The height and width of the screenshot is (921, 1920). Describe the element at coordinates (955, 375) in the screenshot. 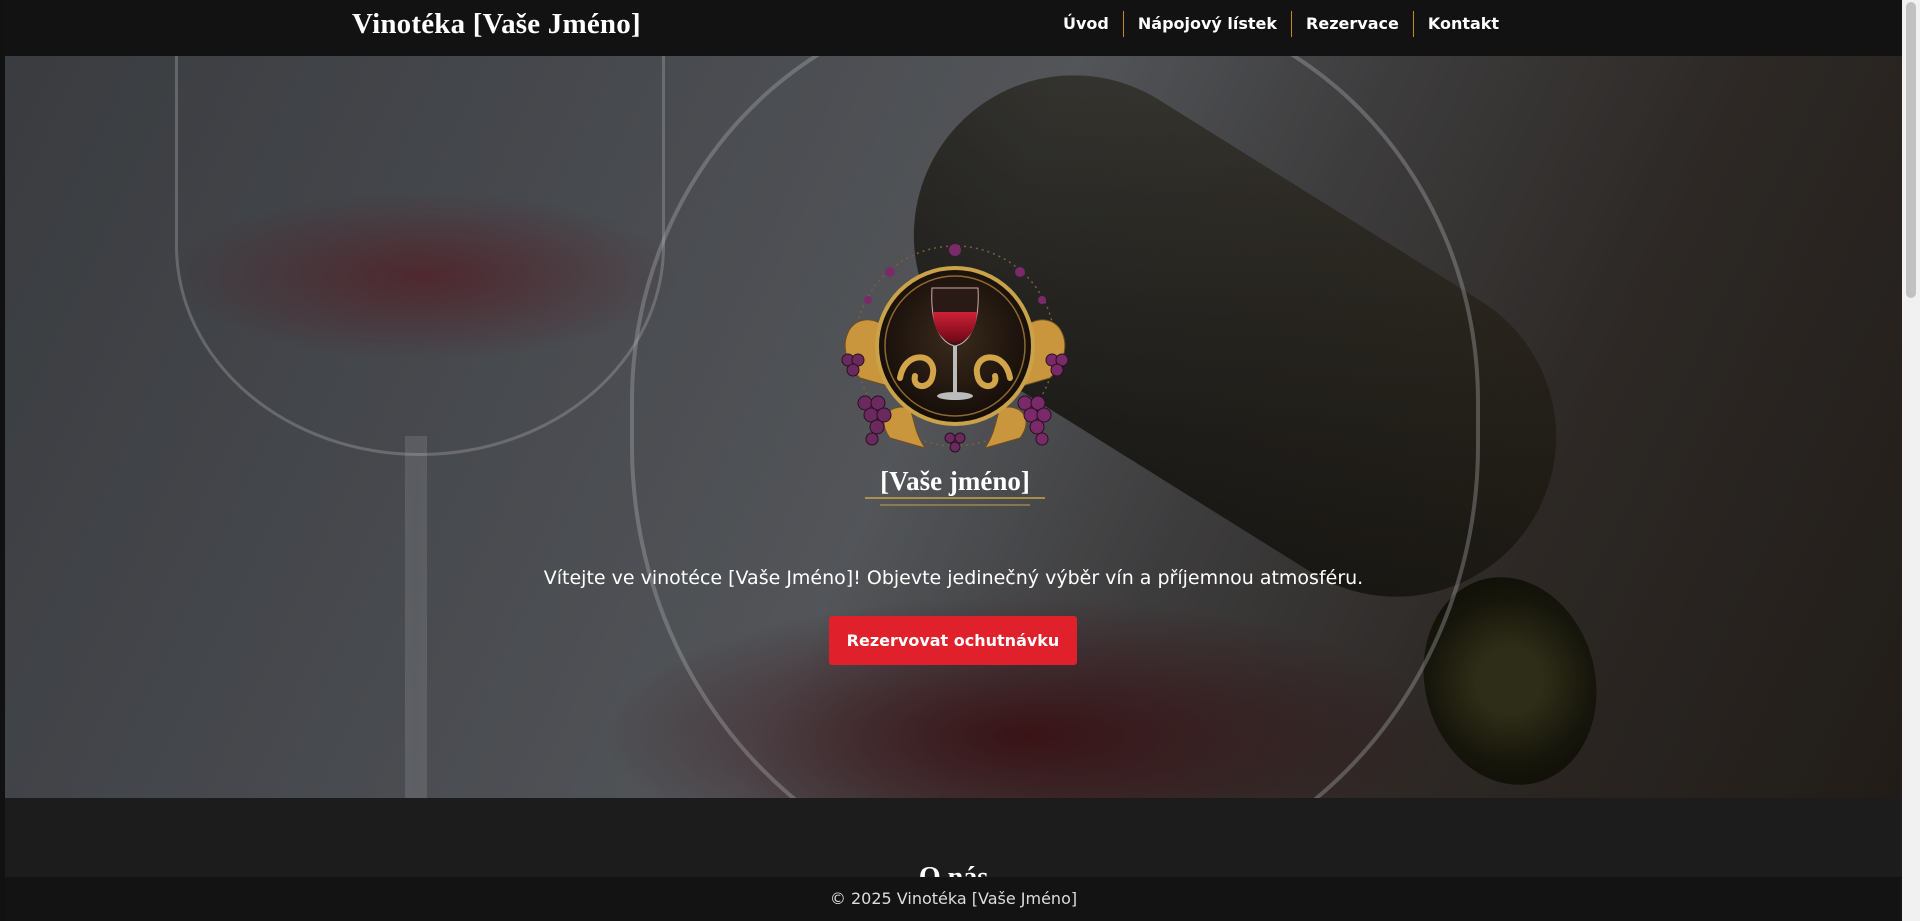

I see `winery-logo: [Vaše jméno]` at that location.